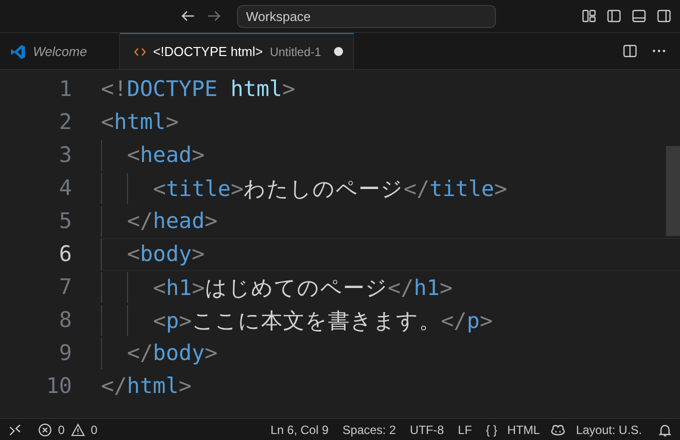 Image resolution: width=680 pixels, height=440 pixels. I want to click on code-line: <p>ここに本文を書きます。</p>, so click(323, 321).